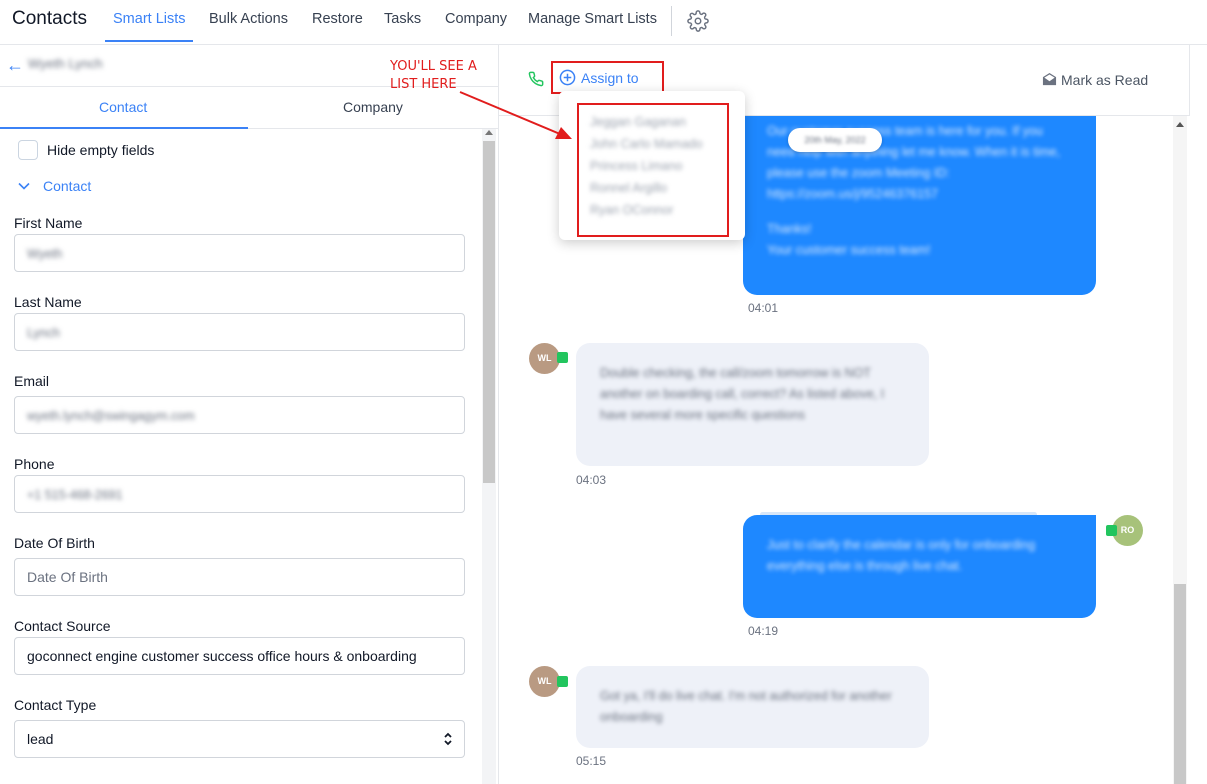  What do you see at coordinates (592, 19) in the screenshot?
I see `tab-manage-smart-lists: Manage Smart Lists` at bounding box center [592, 19].